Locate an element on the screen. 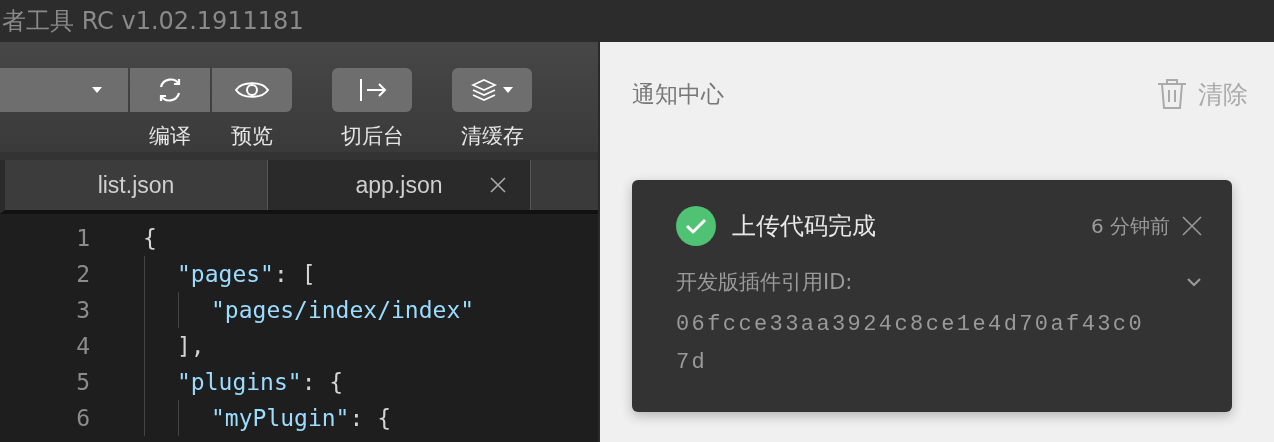  line-number: 4 is located at coordinates (82, 346).